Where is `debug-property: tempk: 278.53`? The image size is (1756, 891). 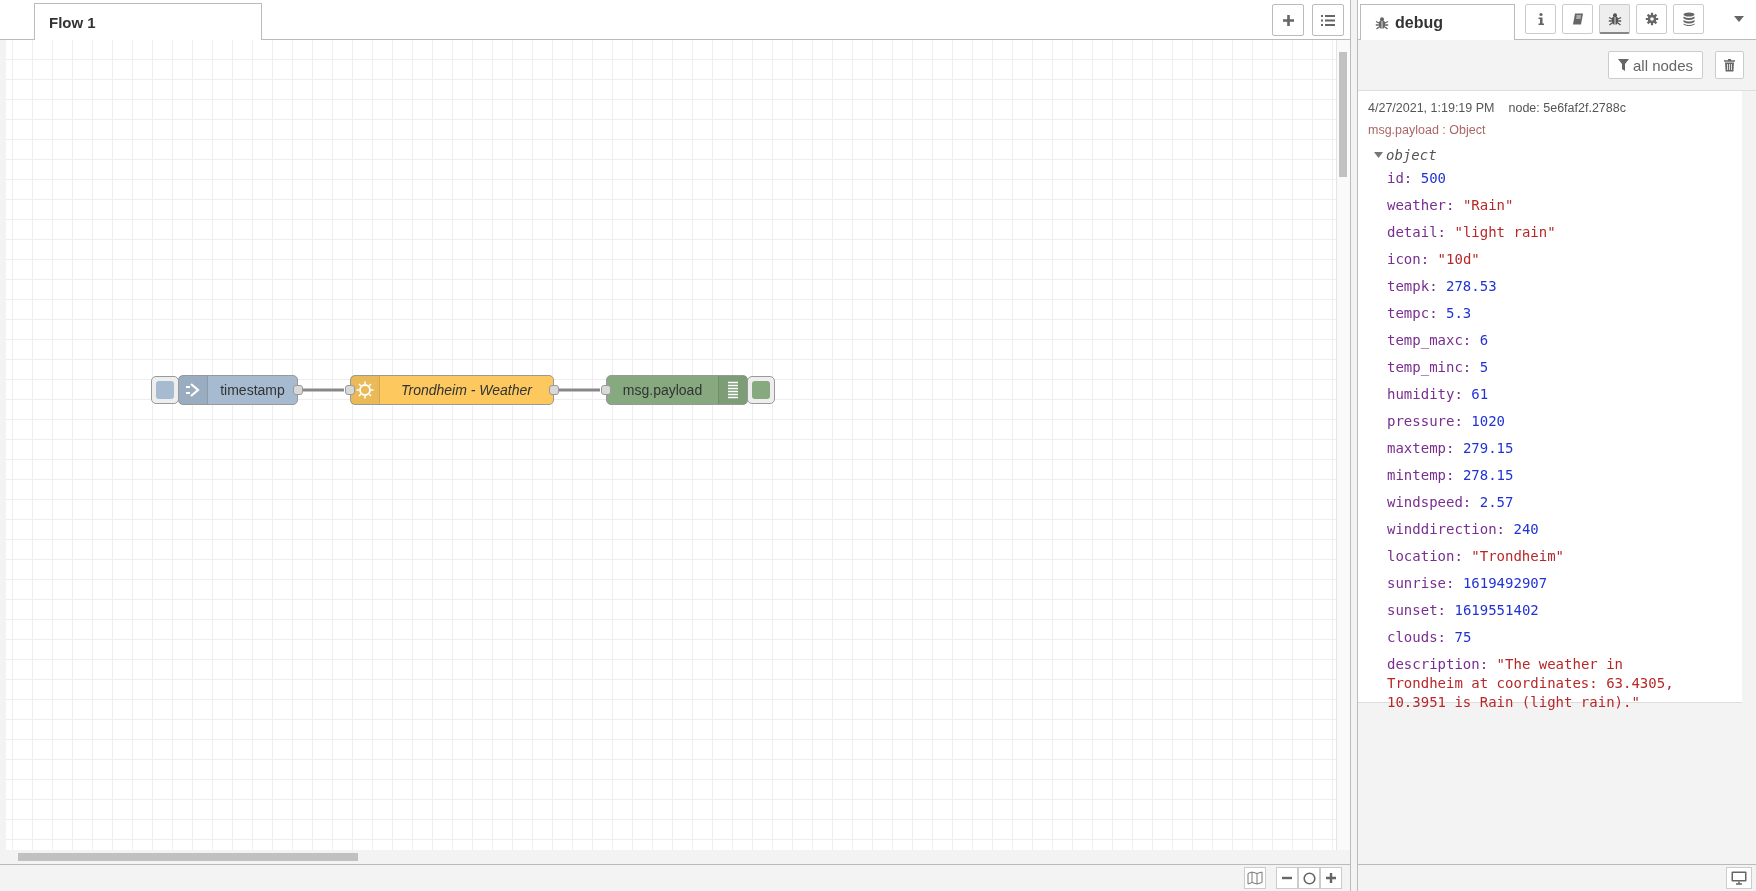 debug-property: tempk: 278.53 is located at coordinates (1442, 286).